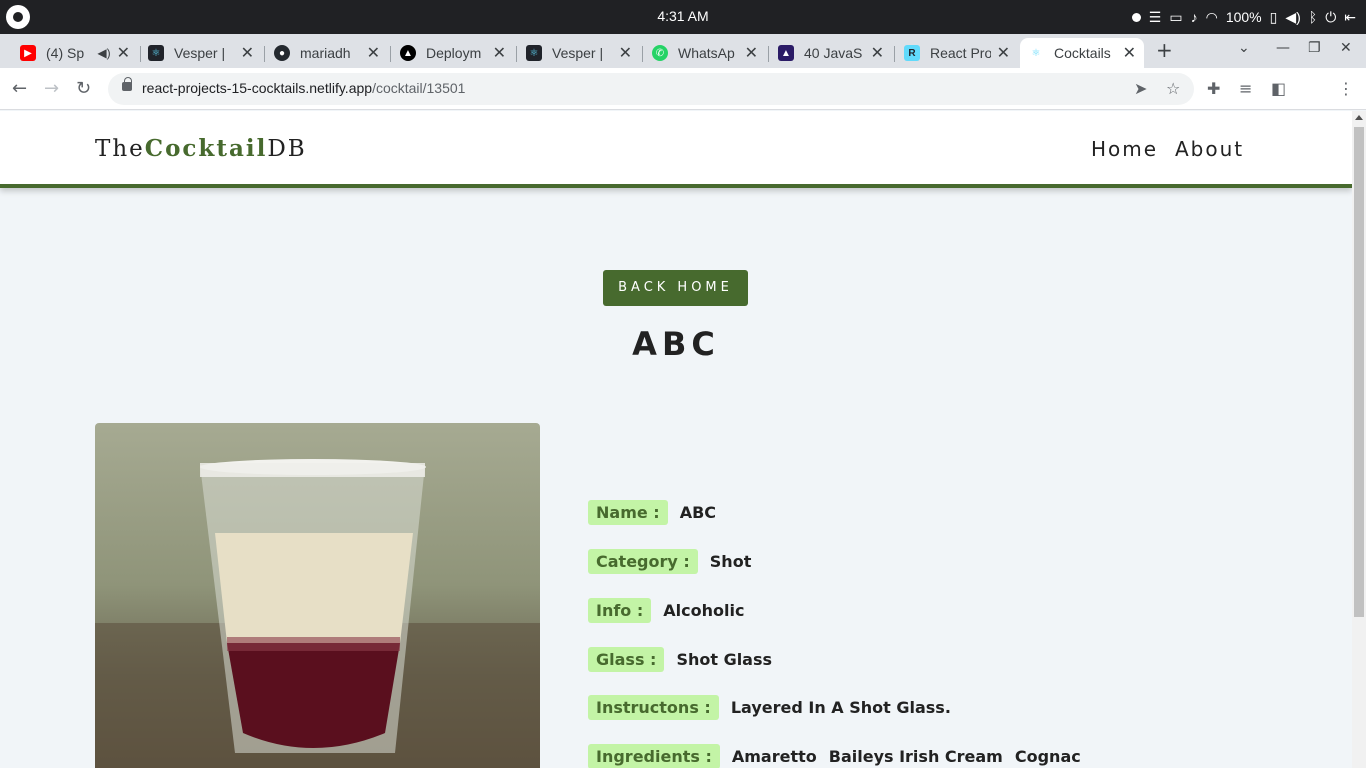 The height and width of the screenshot is (768, 1366). I want to click on power-icon: ⏻, so click(1330, 17).